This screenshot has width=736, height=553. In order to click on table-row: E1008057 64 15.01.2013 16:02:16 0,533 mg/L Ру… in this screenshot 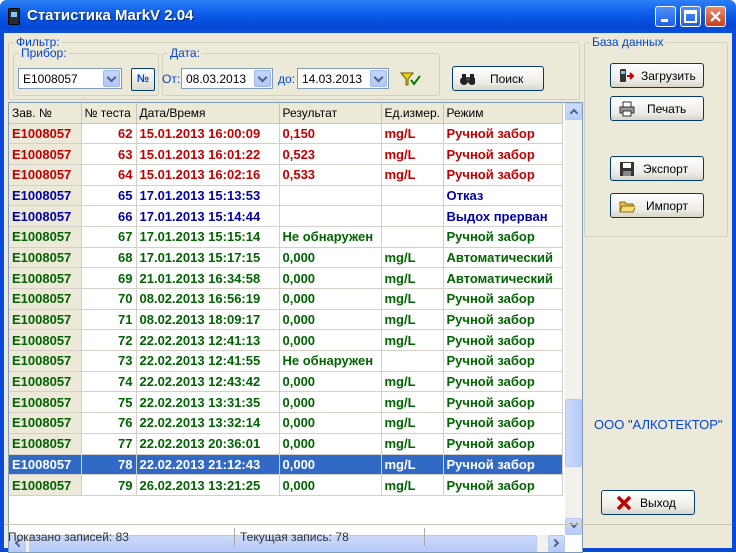, I will do `click(286, 175)`.